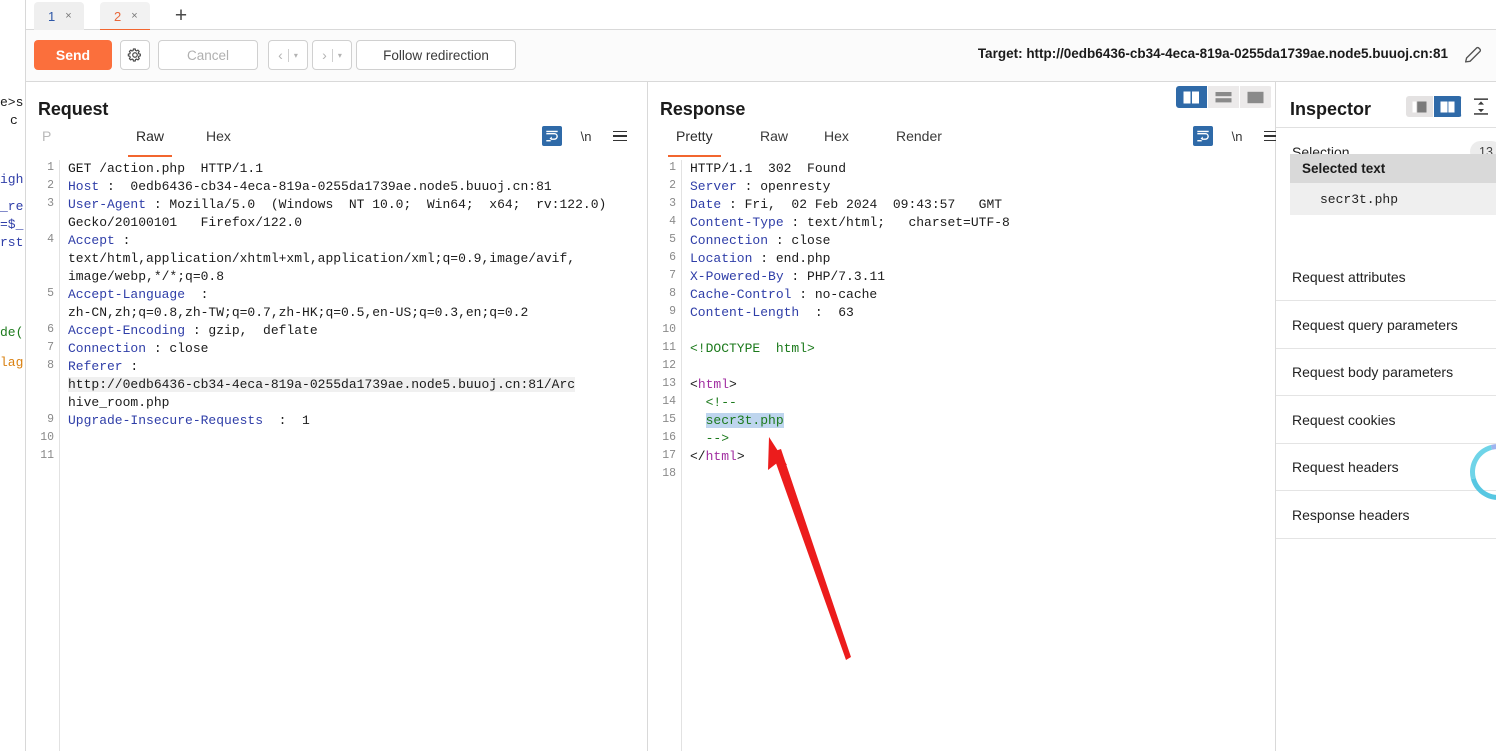  What do you see at coordinates (52, 16) in the screenshot?
I see `repeater-tab-1-label: 1` at bounding box center [52, 16].